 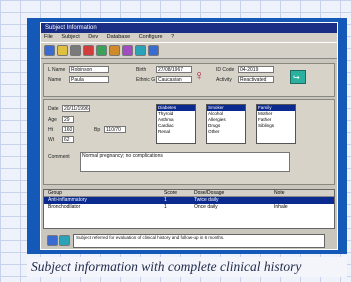 What do you see at coordinates (89, 79) in the screenshot?
I see `fname-field: Paula` at bounding box center [89, 79].